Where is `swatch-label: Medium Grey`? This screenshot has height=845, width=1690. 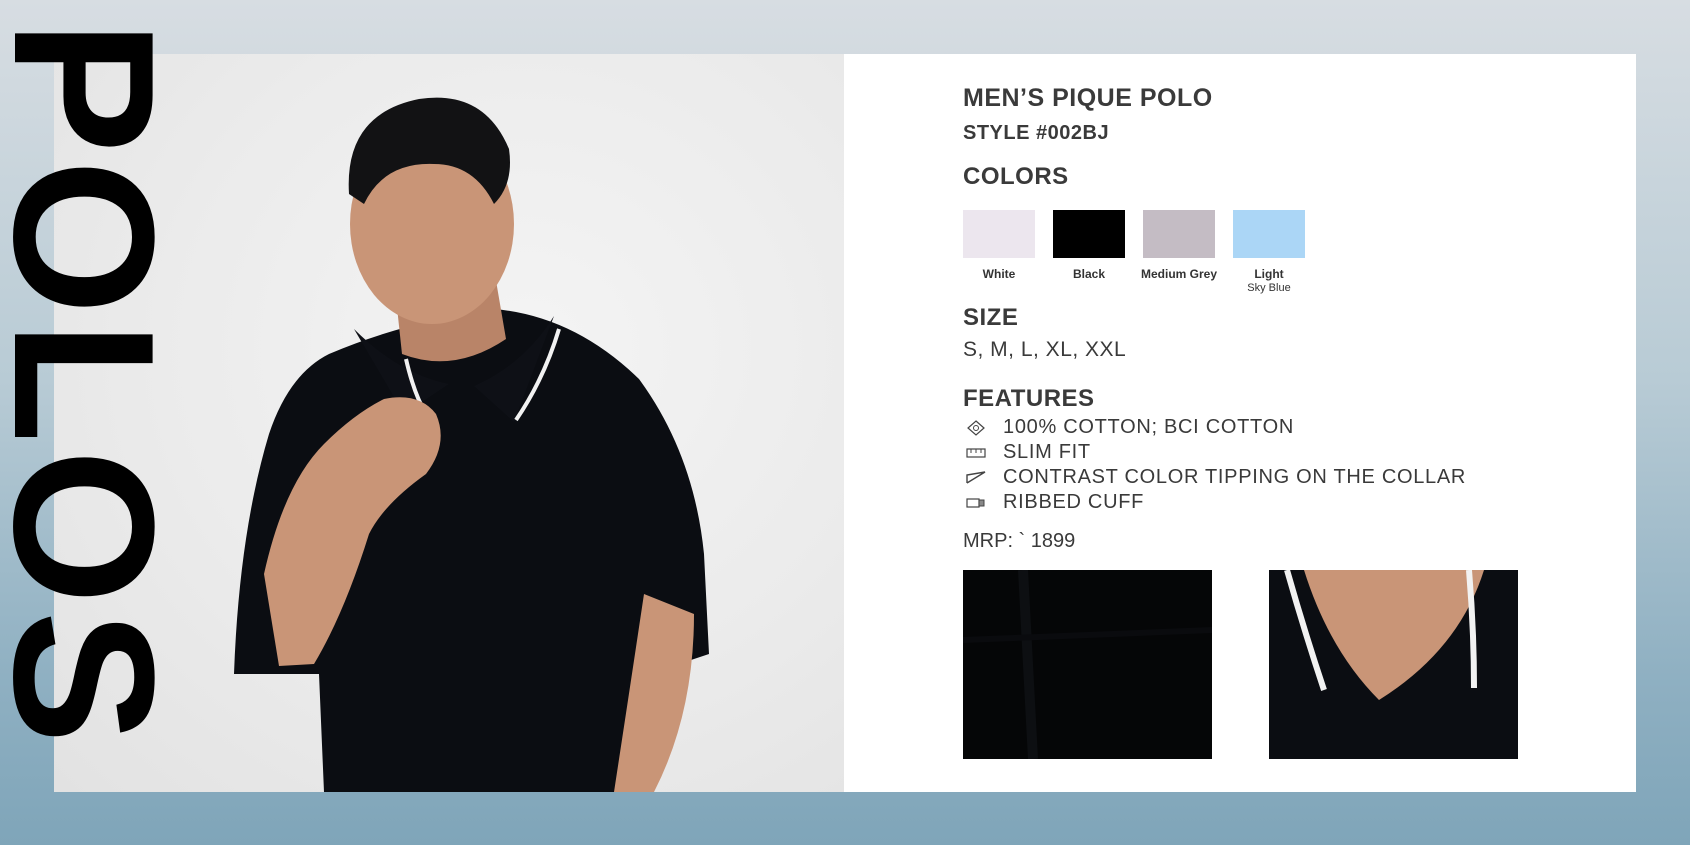
swatch-label: Medium Grey is located at coordinates (1179, 274).